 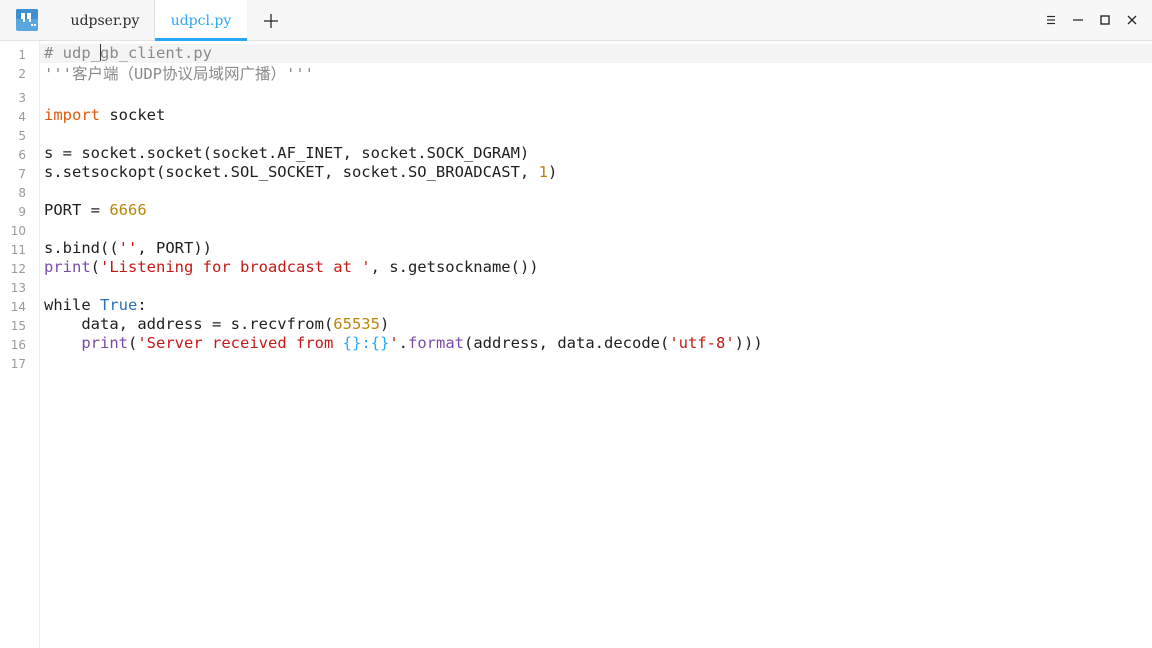 I want to click on number: 1, so click(x=543, y=172).